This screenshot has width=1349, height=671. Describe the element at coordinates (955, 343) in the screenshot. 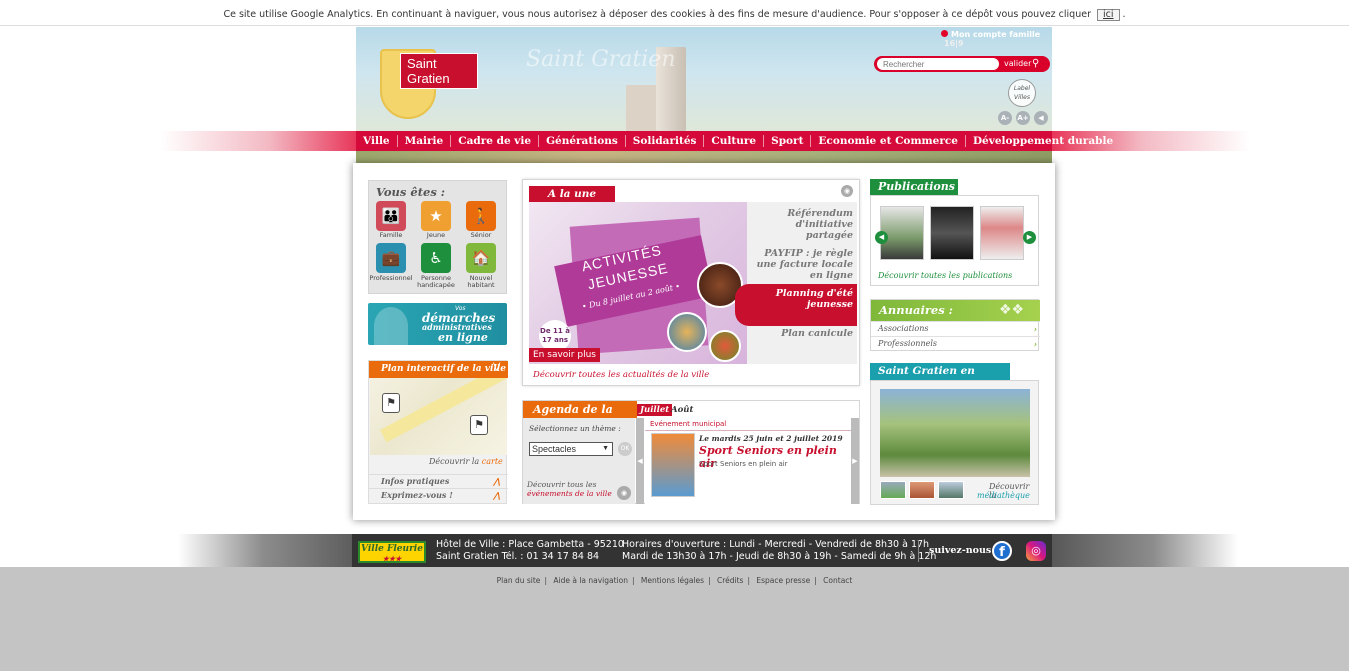

I see `annuaire-professionnels: Professionnels ›` at that location.